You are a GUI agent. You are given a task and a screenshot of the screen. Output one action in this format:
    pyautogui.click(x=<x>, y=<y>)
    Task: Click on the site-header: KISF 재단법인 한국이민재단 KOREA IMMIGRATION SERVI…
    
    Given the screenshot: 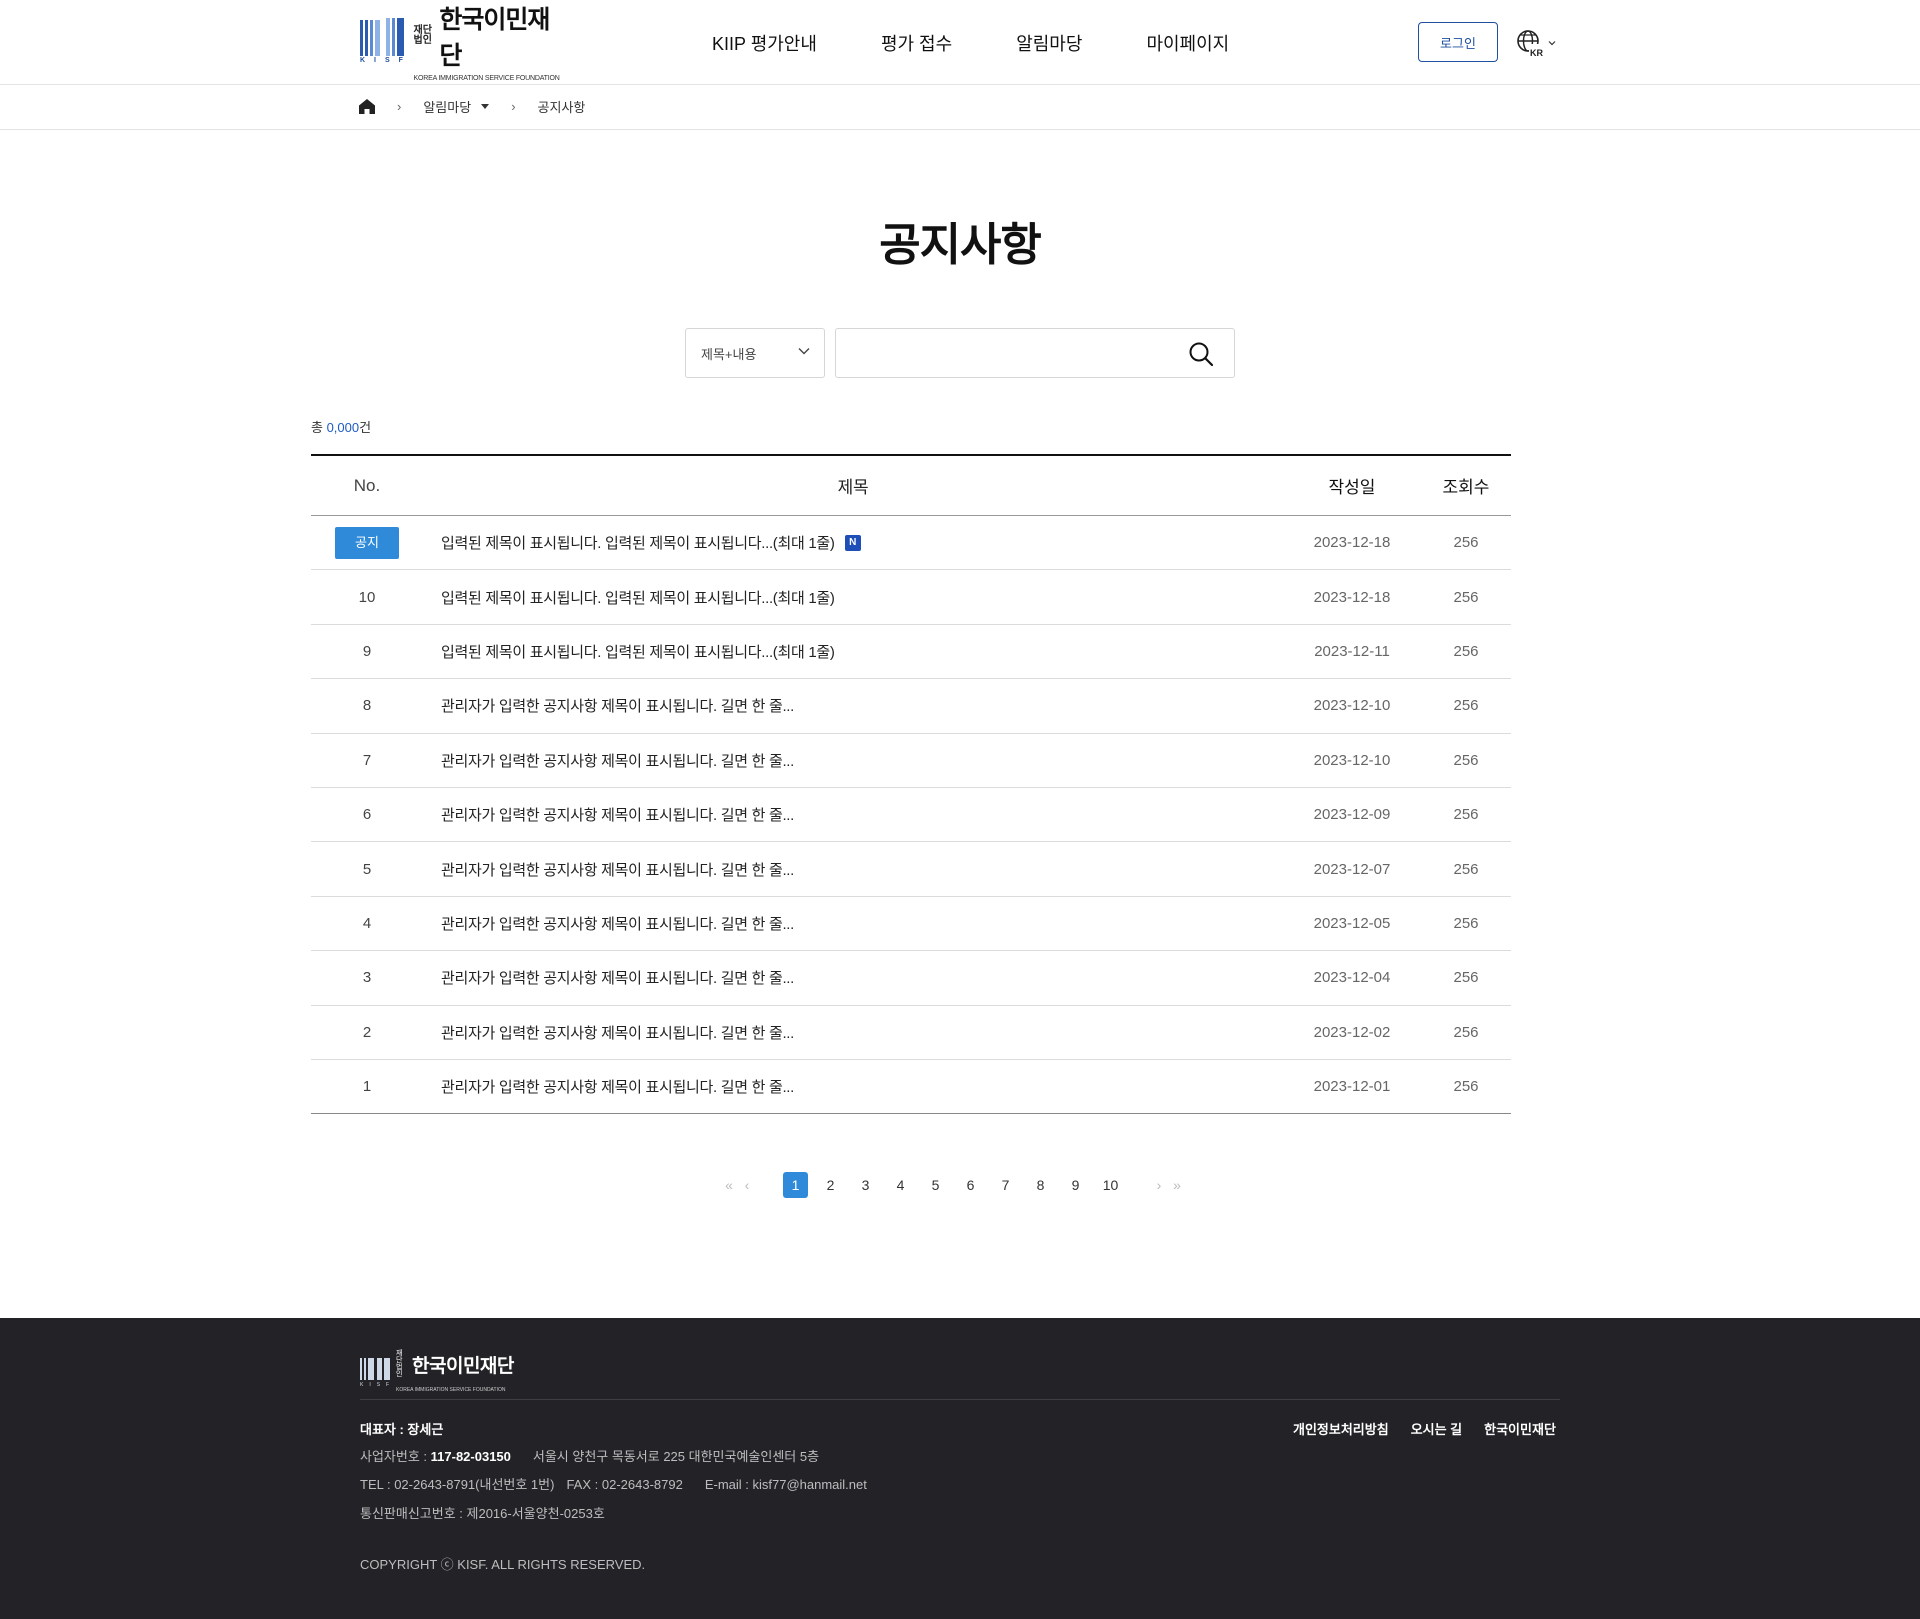 What is the action you would take?
    pyautogui.click(x=960, y=42)
    